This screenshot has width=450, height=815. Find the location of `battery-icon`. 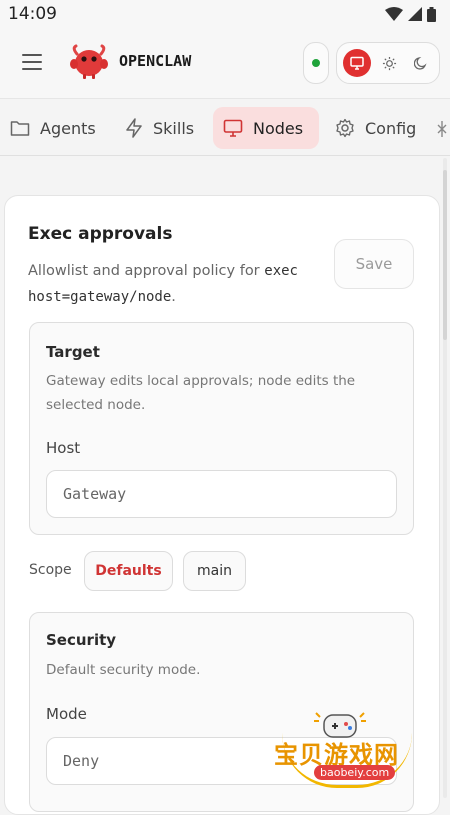

battery-icon is located at coordinates (431, 14).